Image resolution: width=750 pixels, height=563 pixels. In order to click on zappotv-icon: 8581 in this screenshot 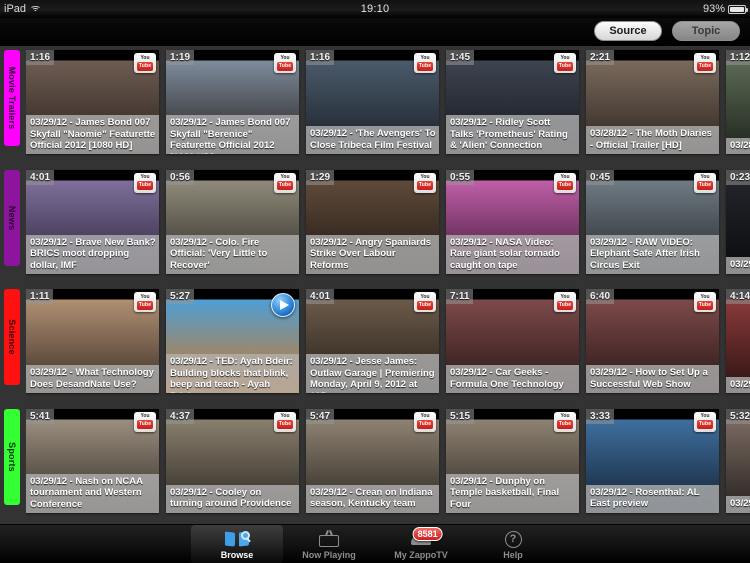, I will do `click(427, 537)`.